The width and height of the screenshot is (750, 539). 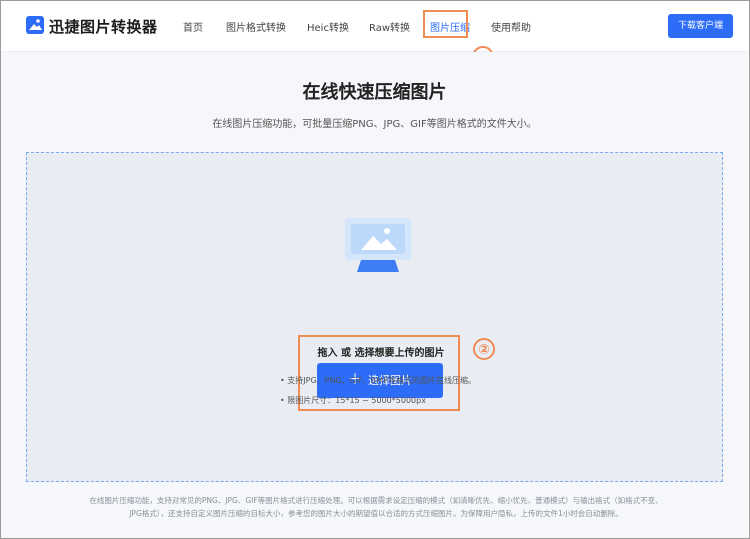 I want to click on logo-icon, so click(x=35, y=25).